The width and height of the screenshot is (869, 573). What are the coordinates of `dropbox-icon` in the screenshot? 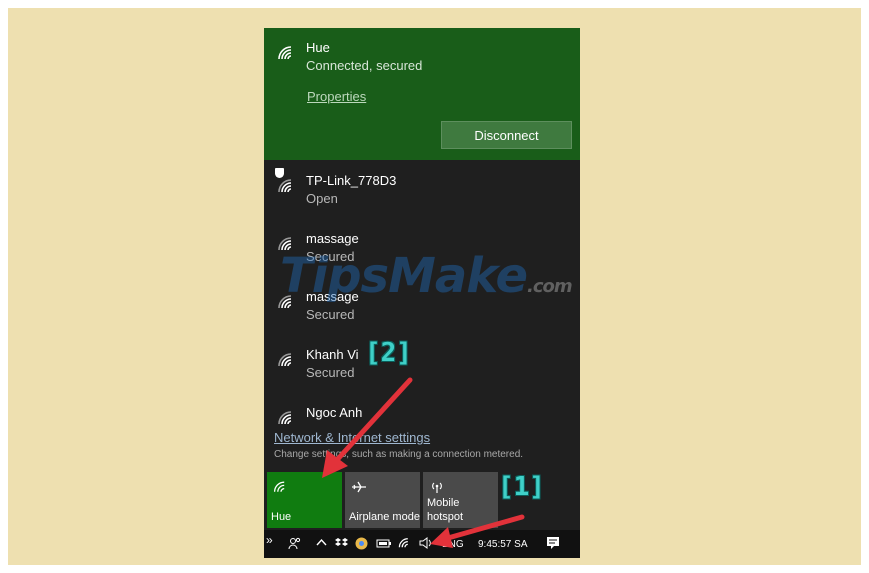 It's located at (341, 544).